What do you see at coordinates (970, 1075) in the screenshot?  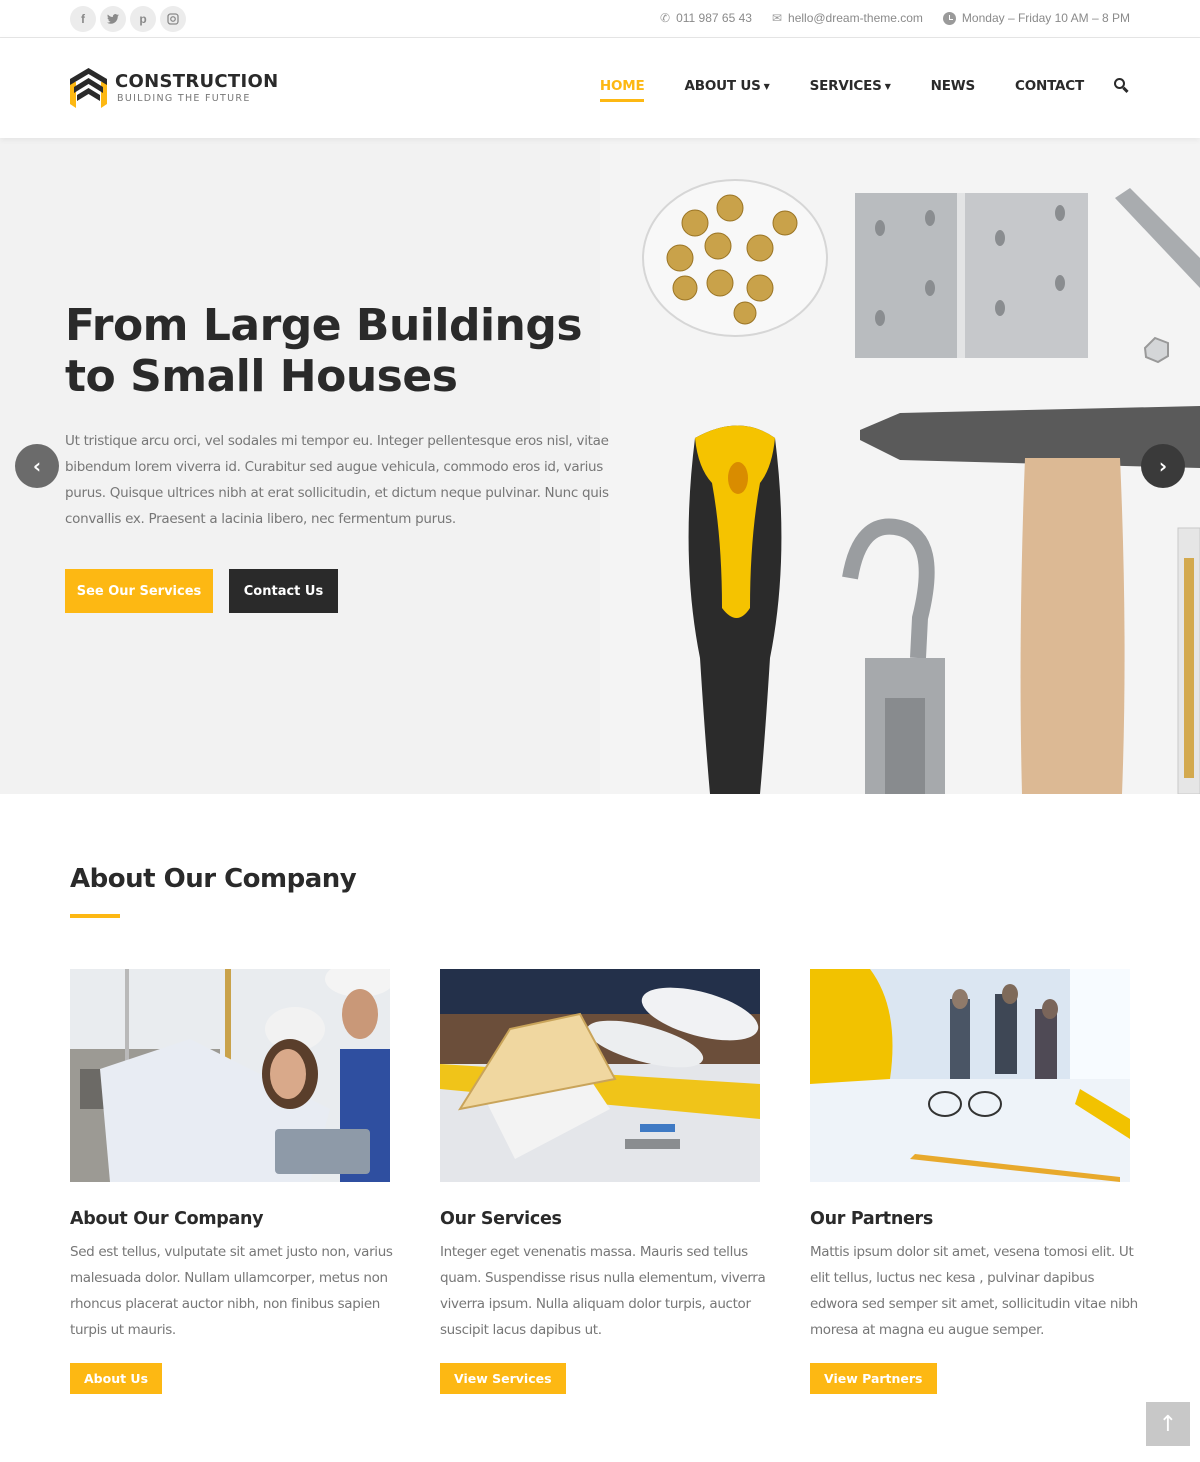 I see `card-image-blueprints` at bounding box center [970, 1075].